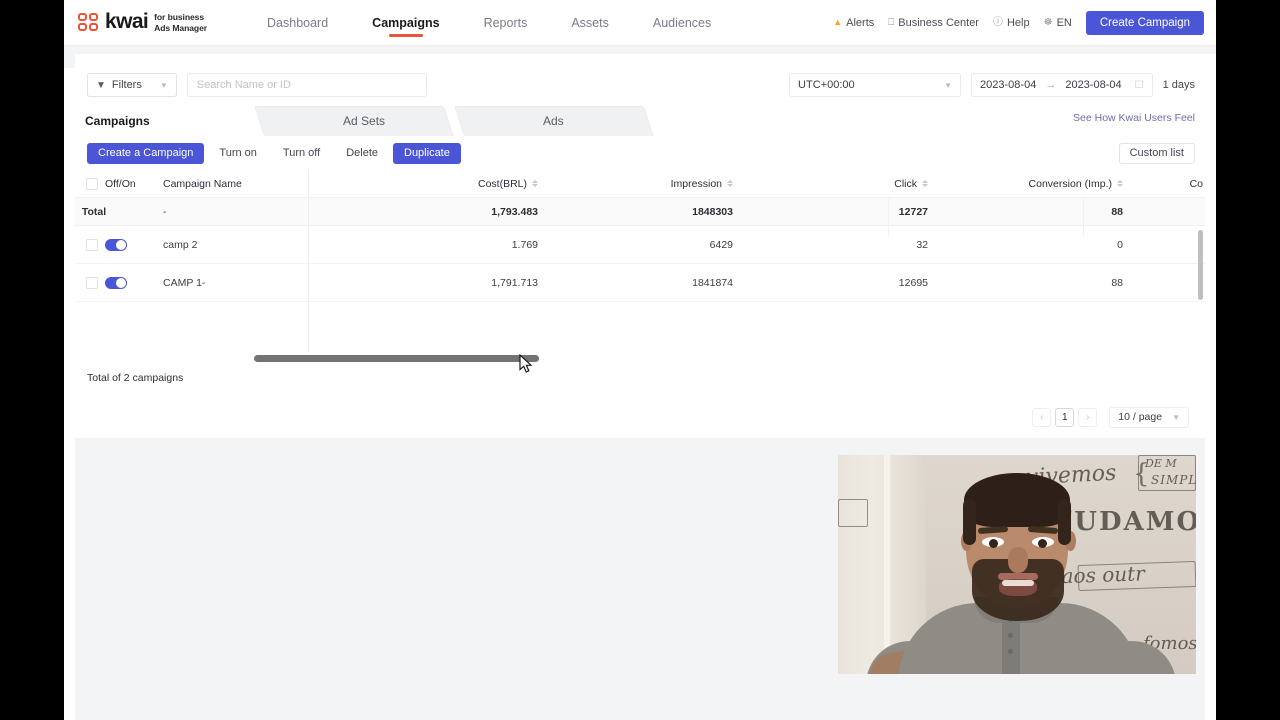 This screenshot has height=720, width=1280. I want to click on tab-campaigns: Campaigns, so click(170, 121).